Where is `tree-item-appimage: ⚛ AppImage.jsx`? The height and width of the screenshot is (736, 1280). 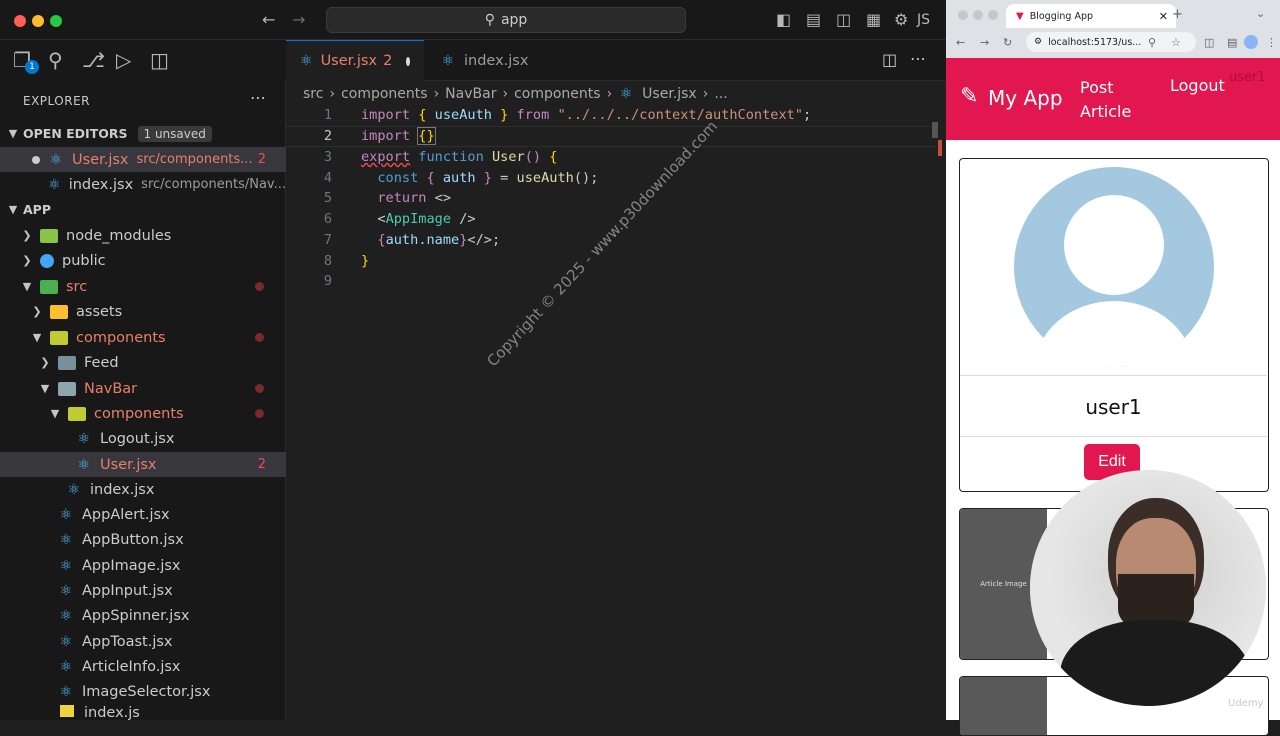 tree-item-appimage: ⚛ AppImage.jsx is located at coordinates (143, 565).